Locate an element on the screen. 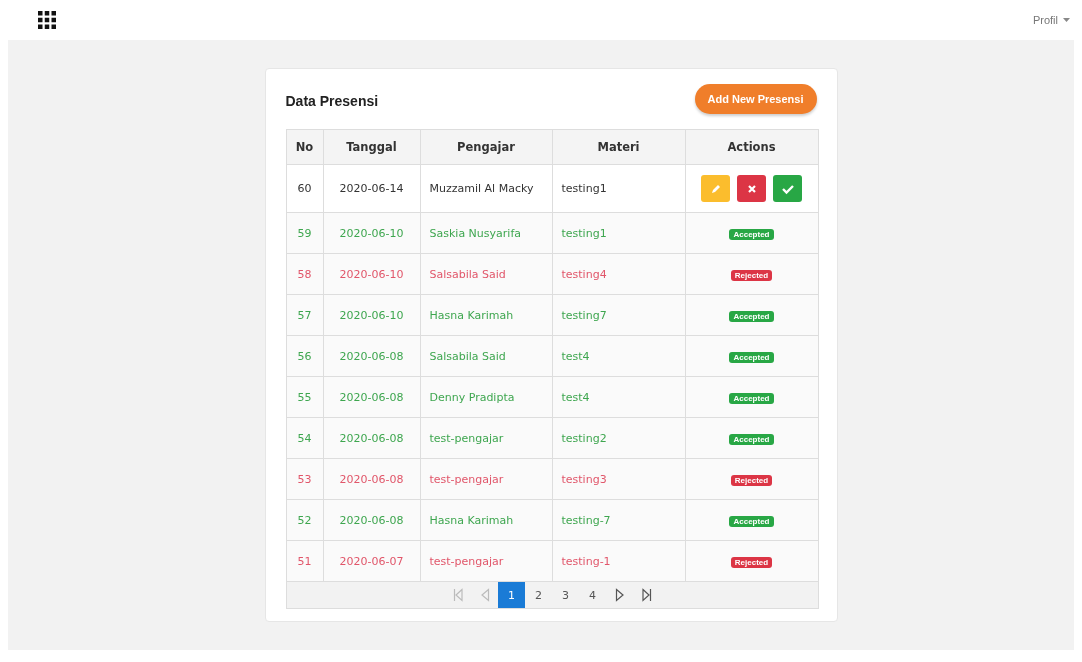 The image size is (1082, 662). caret-icon is located at coordinates (1066, 20).